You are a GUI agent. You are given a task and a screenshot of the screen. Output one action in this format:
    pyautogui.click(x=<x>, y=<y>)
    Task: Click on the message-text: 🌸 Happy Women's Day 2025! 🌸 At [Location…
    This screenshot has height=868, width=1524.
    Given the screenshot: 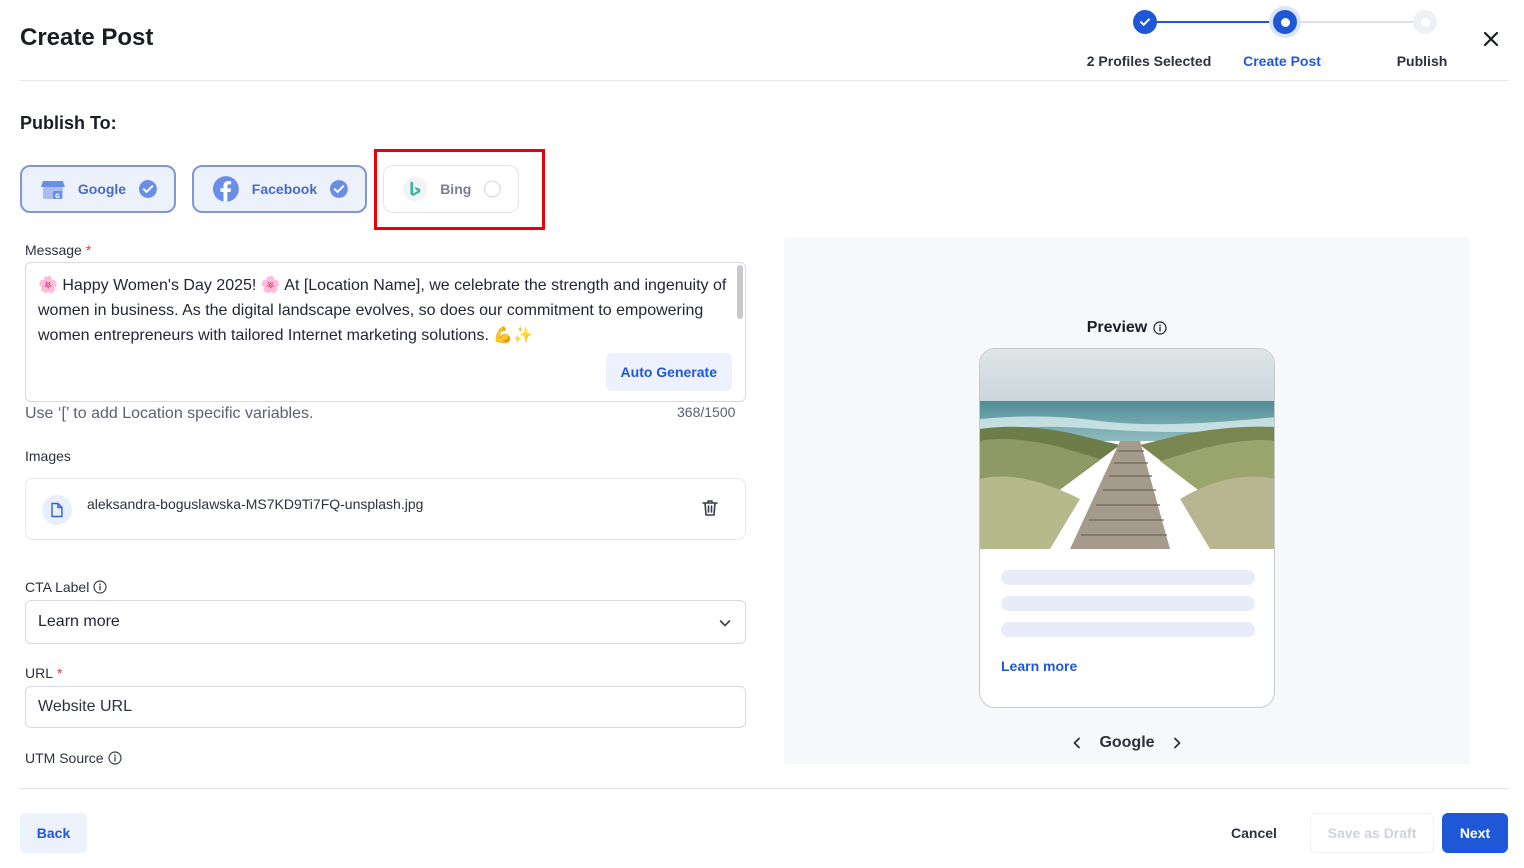 What is the action you would take?
    pyautogui.click(x=383, y=310)
    